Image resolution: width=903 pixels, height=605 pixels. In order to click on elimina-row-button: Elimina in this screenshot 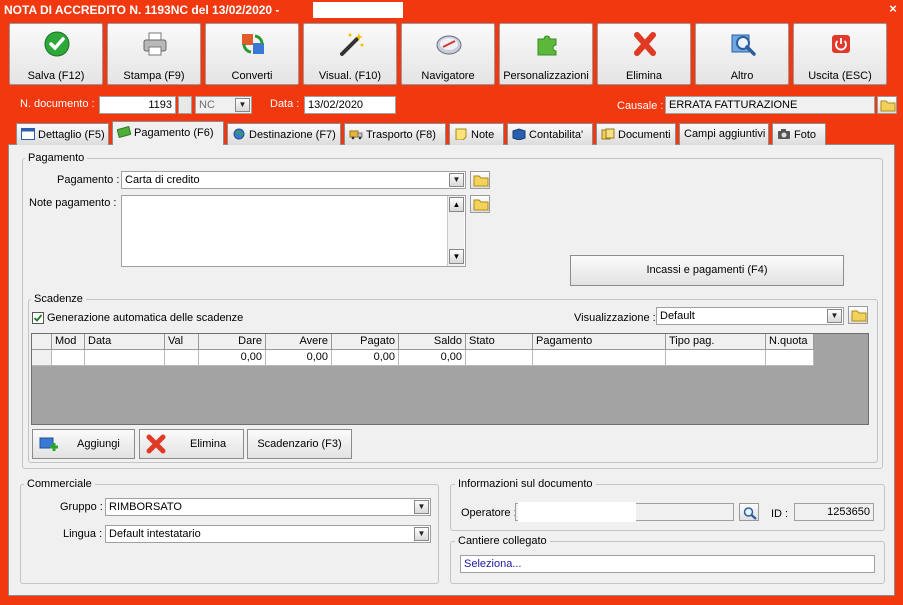, I will do `click(191, 444)`.